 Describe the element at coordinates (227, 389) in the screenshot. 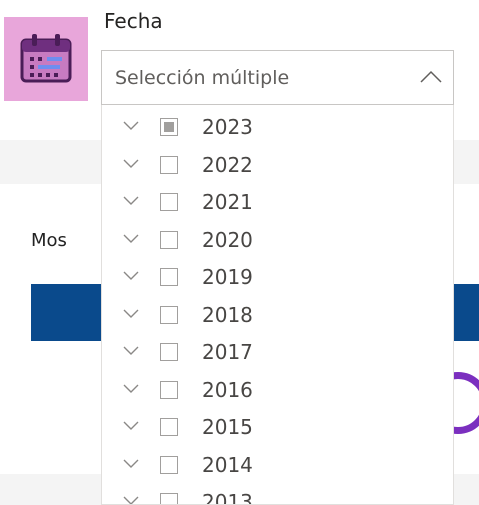

I see `year-label: 2016` at that location.